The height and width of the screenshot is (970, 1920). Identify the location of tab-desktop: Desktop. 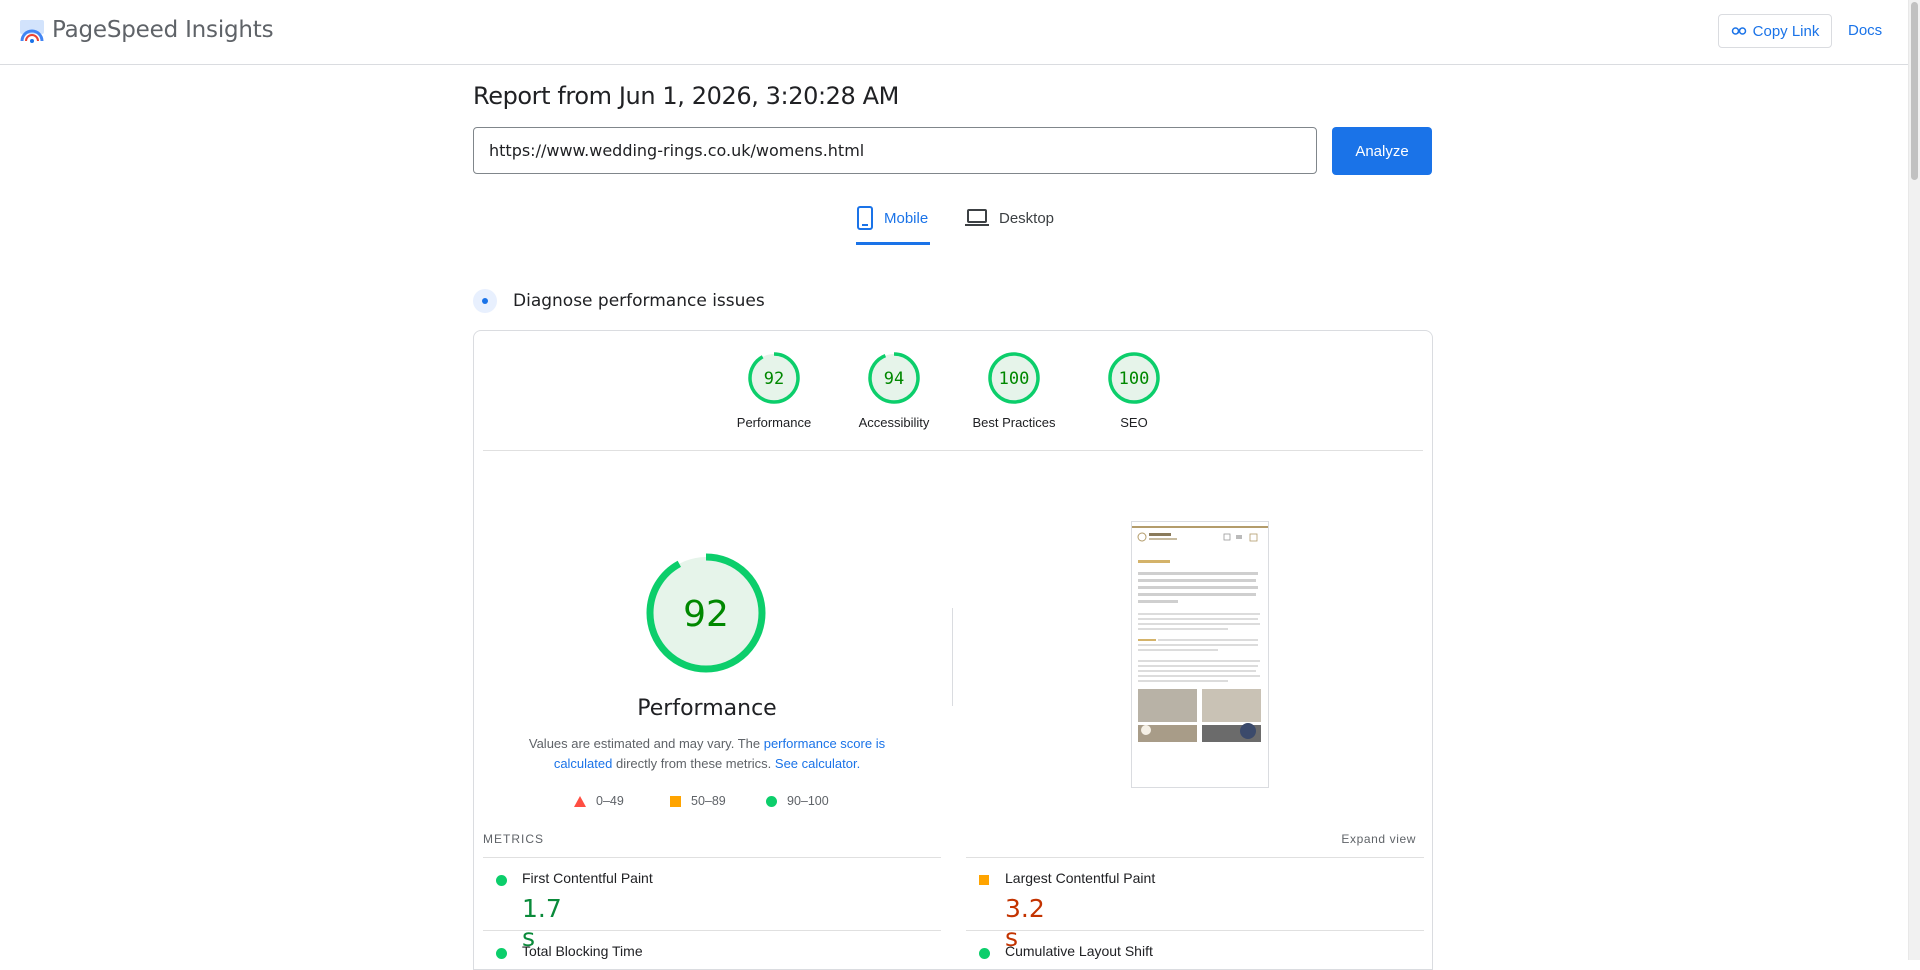
(1009, 224).